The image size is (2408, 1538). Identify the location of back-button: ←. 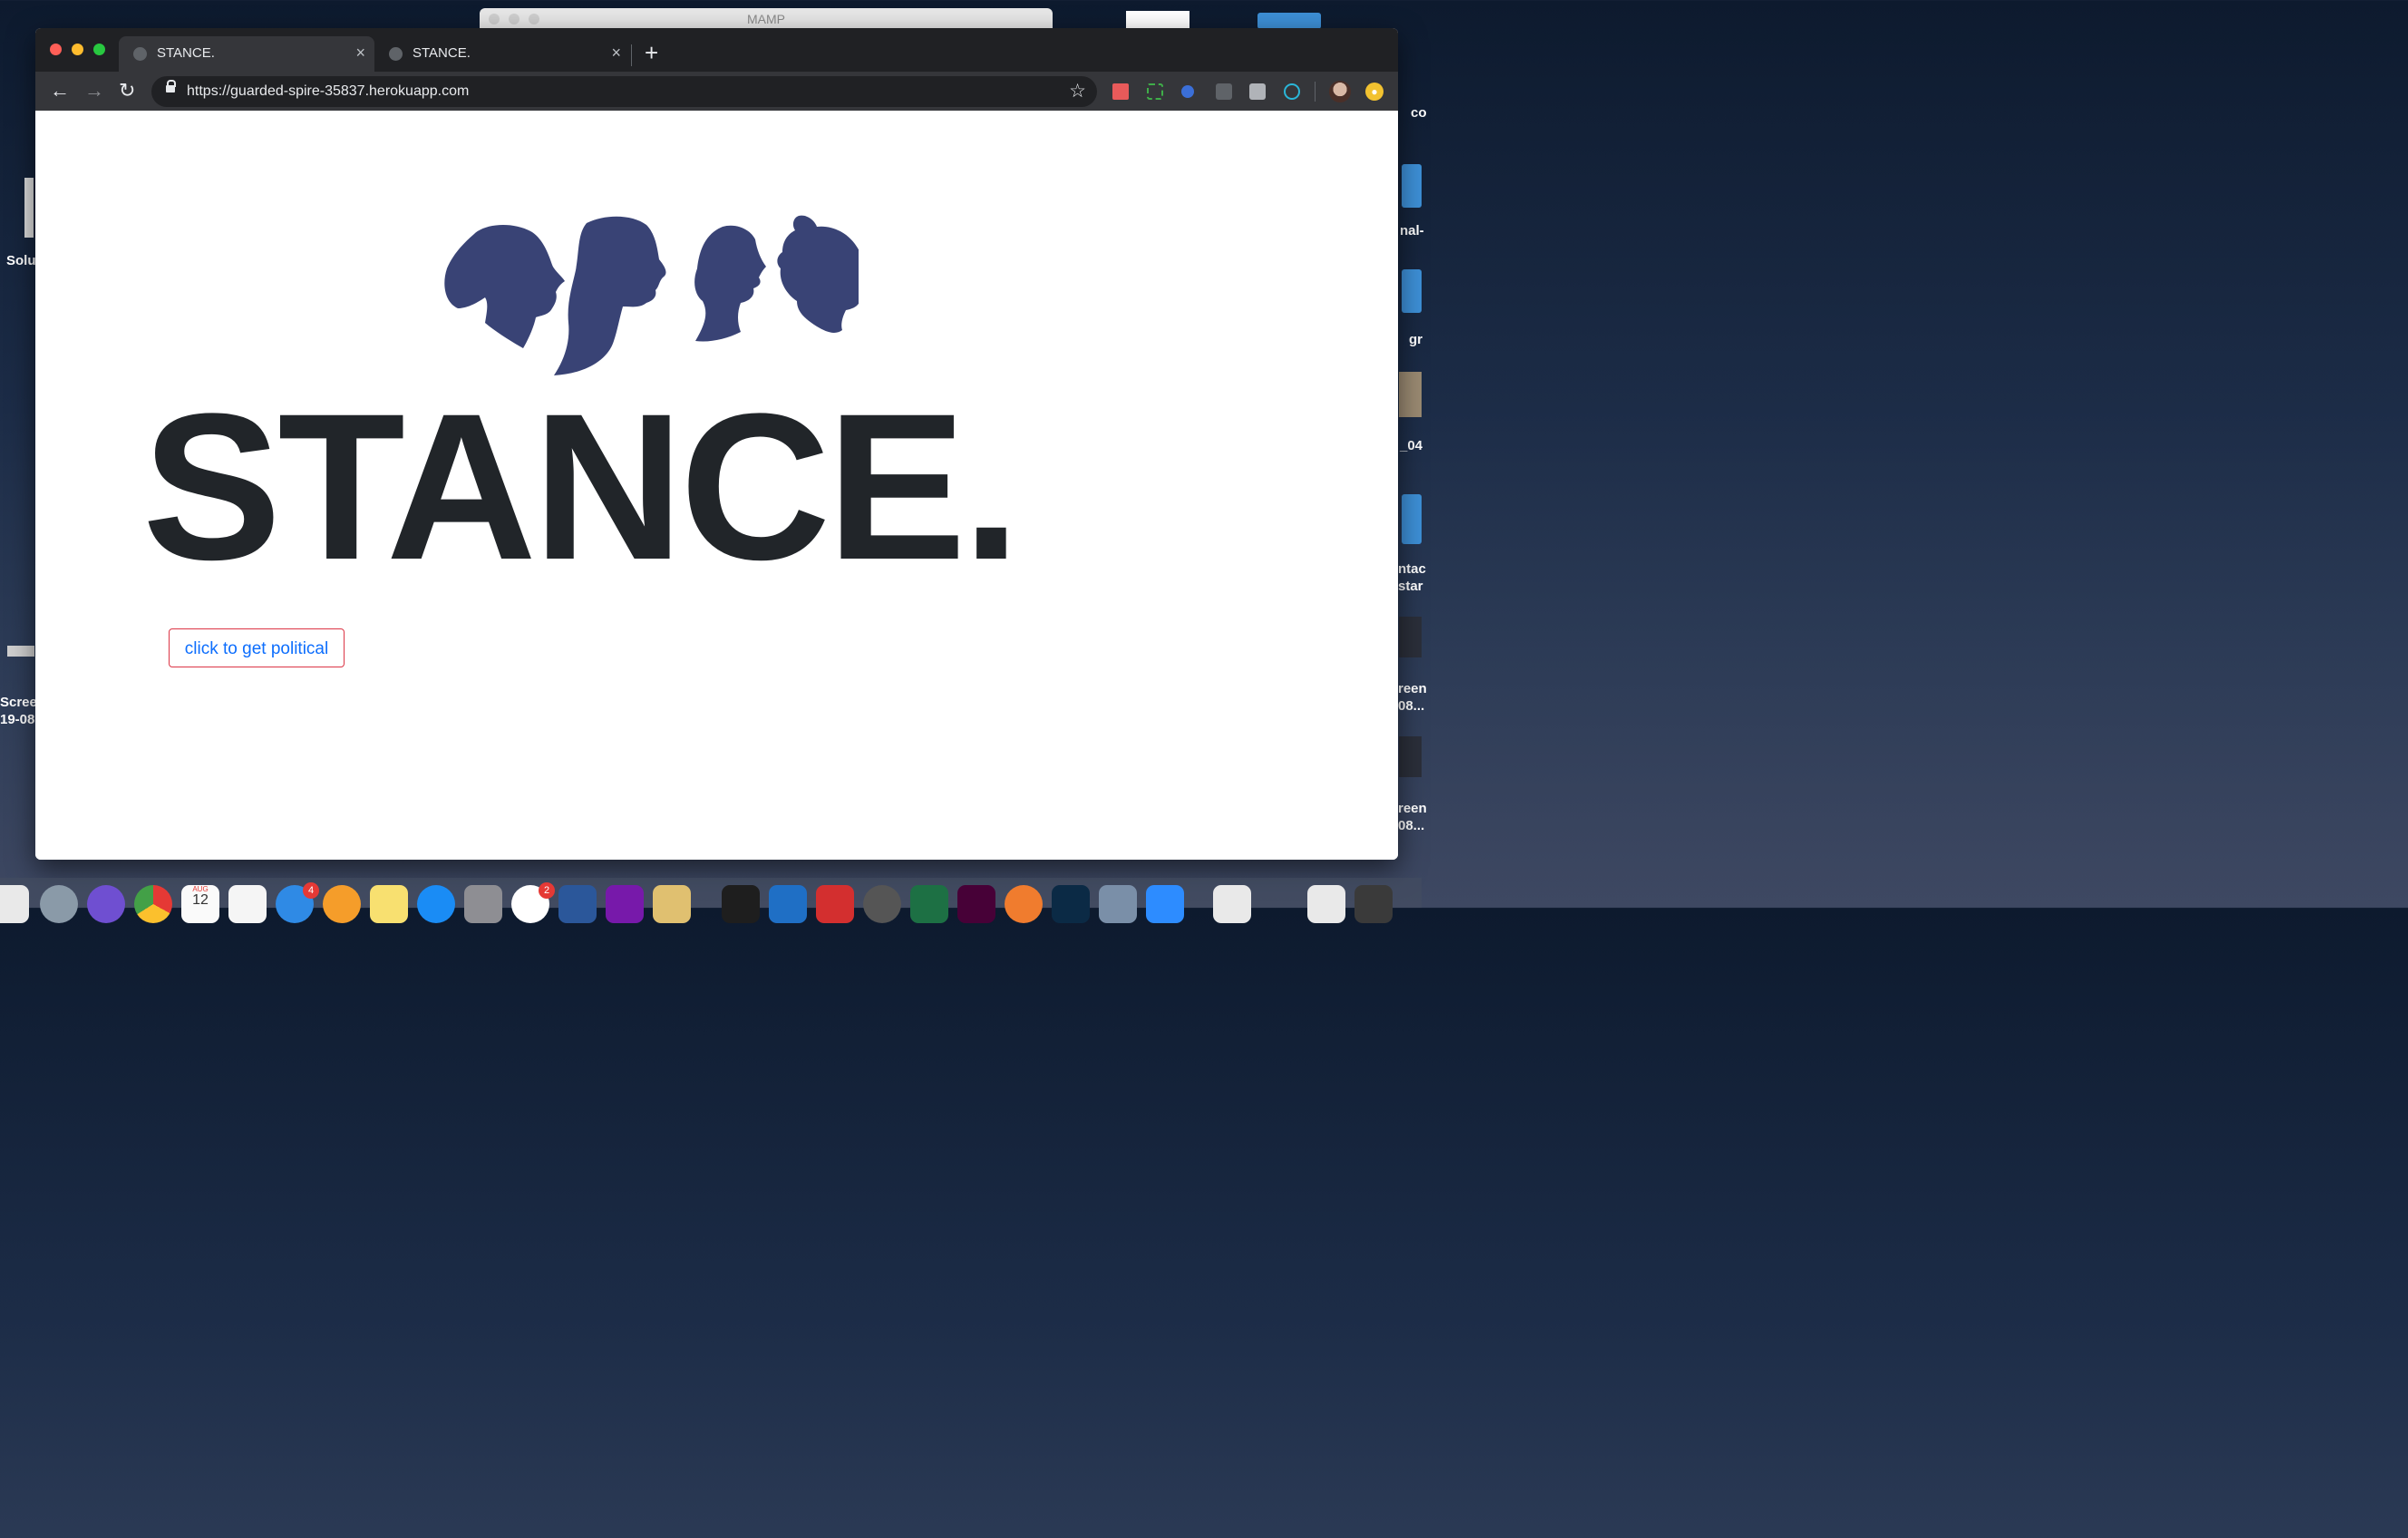
(60, 90).